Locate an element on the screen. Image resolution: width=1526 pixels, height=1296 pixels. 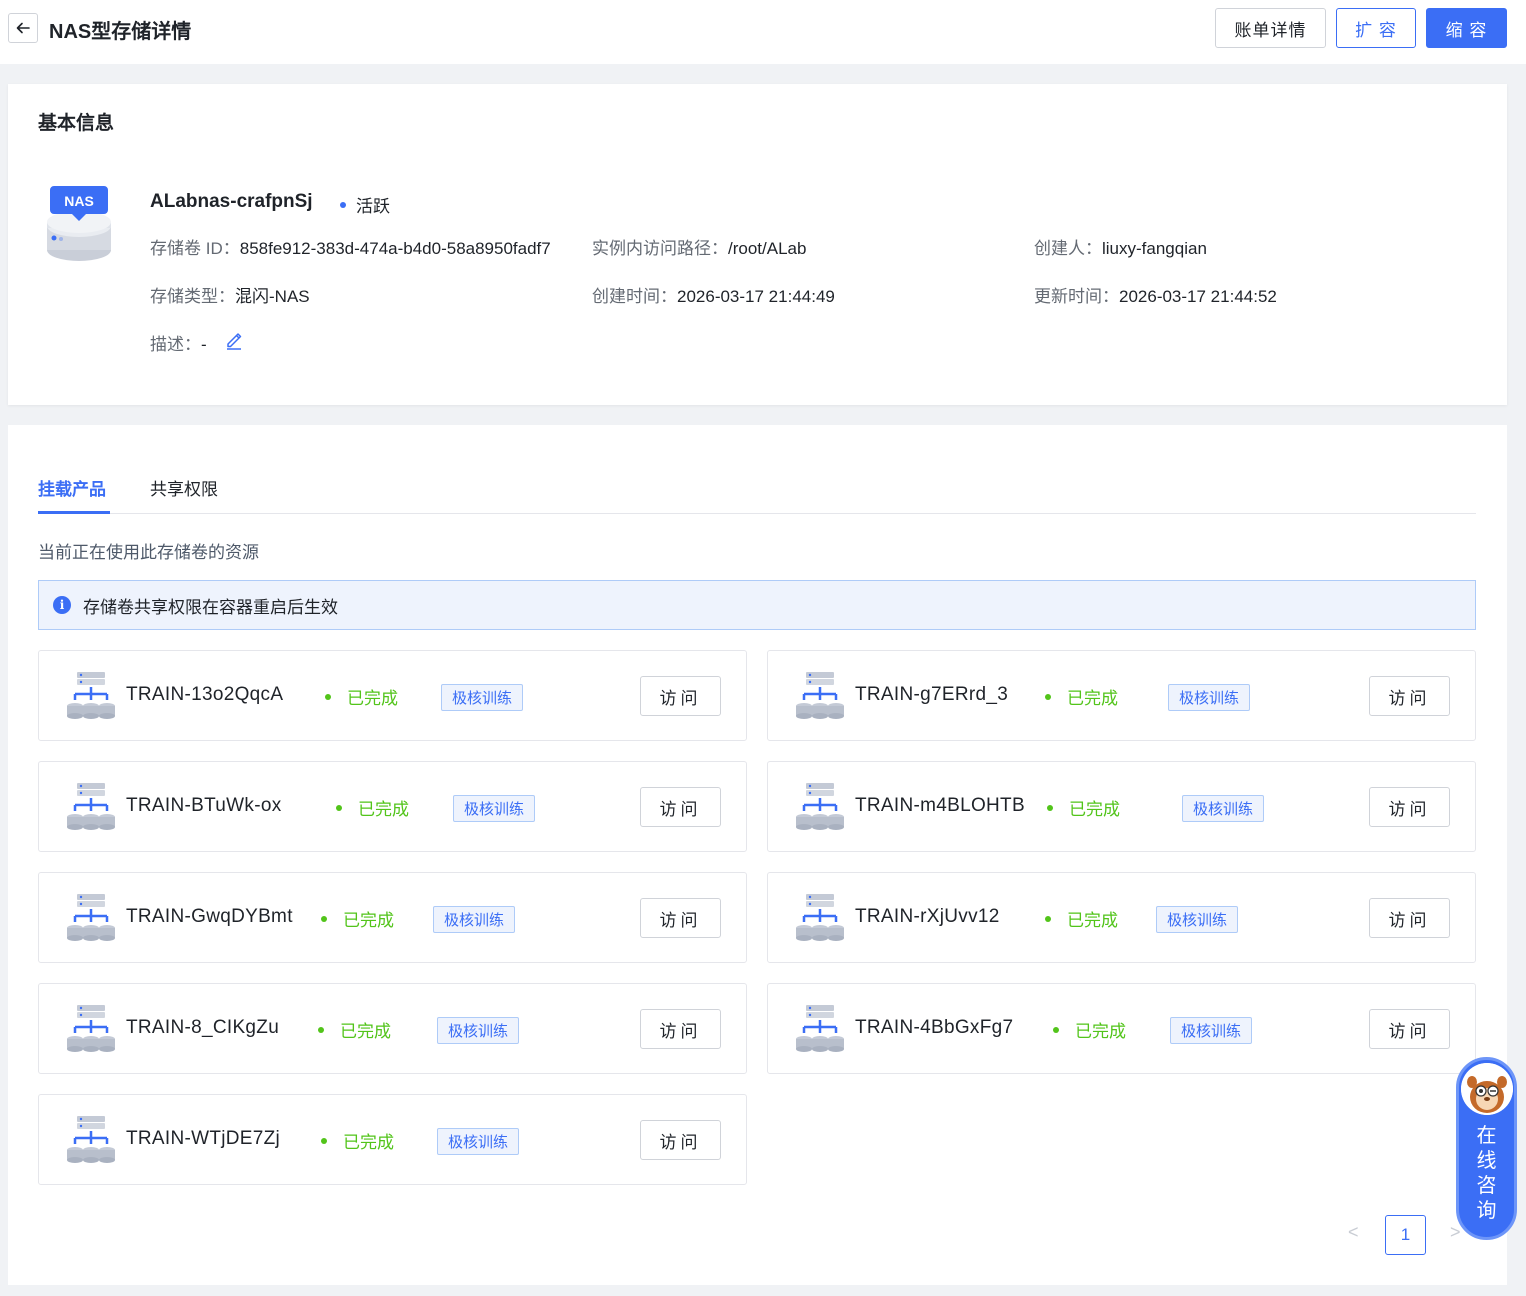
info-icon: i is located at coordinates (62, 605).